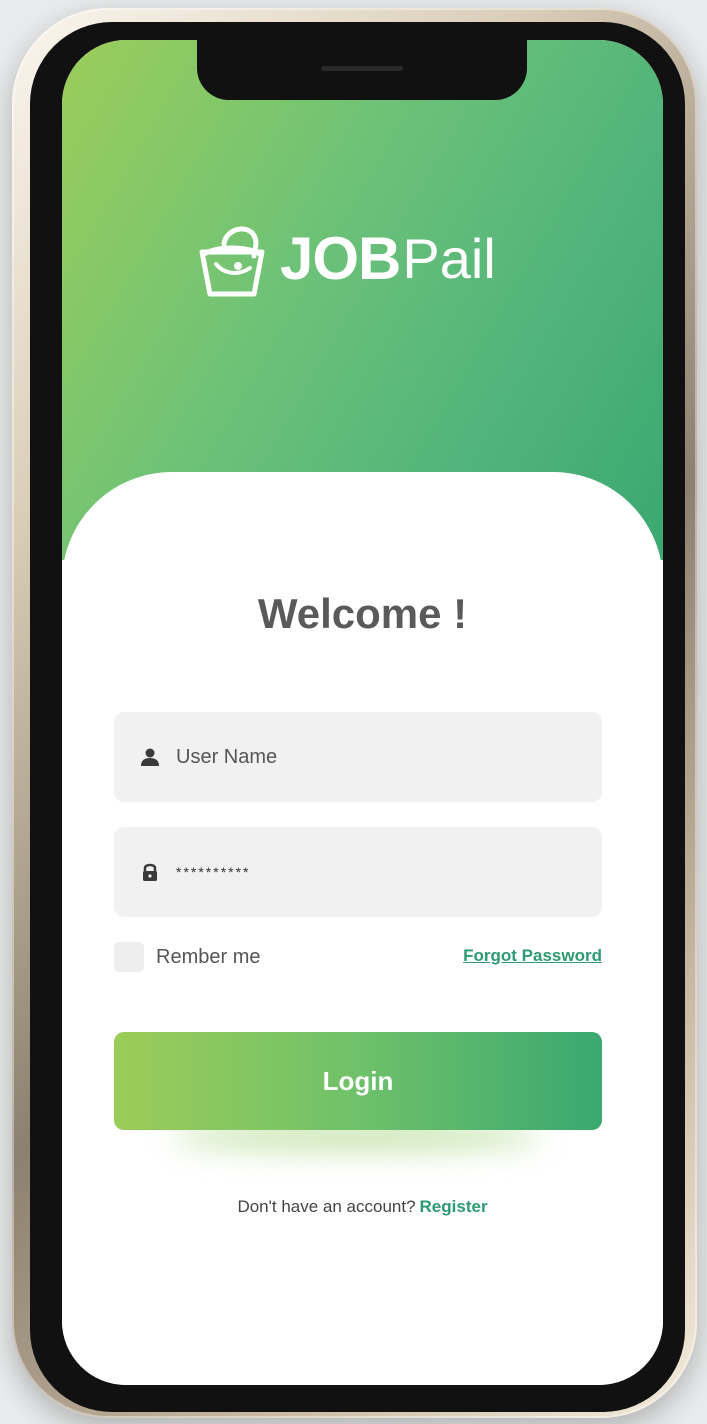 Image resolution: width=707 pixels, height=1424 pixels. I want to click on user-icon, so click(150, 757).